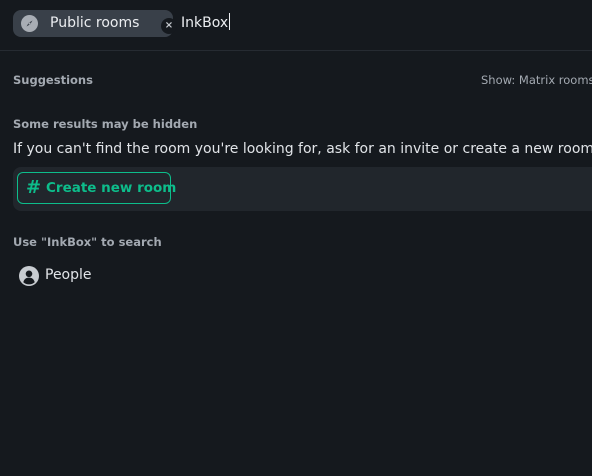 The width and height of the screenshot is (592, 476). Describe the element at coordinates (169, 26) in the screenshot. I see `close-icon: ×` at that location.